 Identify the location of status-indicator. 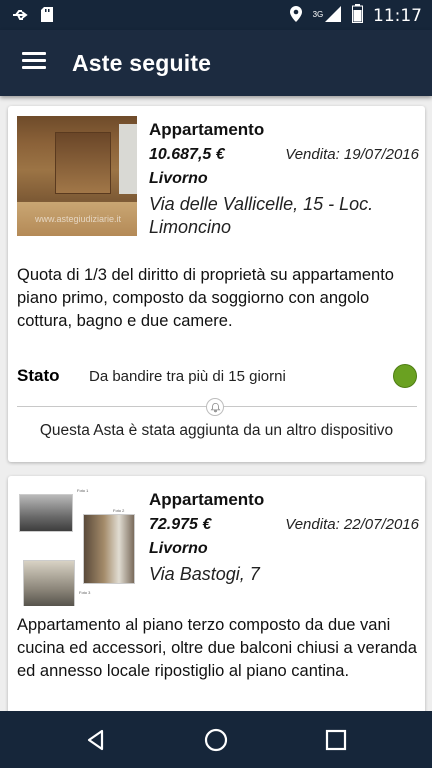
(405, 376).